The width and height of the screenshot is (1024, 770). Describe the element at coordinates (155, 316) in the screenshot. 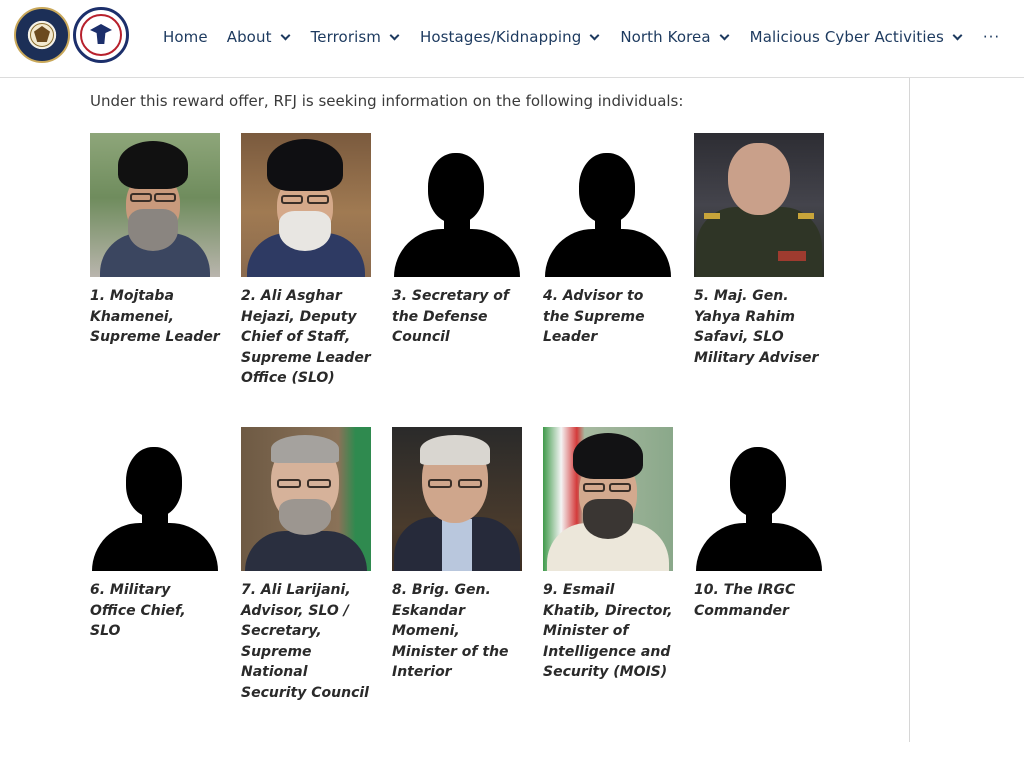

I see `individual-caption: 1. Mojtaba Khamenei, Supreme Leader` at that location.